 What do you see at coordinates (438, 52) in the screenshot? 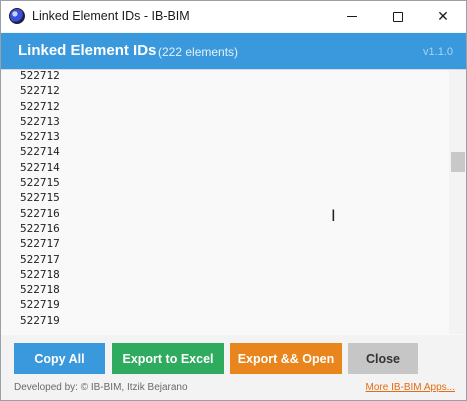
I see `version-label: v1.1.0` at bounding box center [438, 52].